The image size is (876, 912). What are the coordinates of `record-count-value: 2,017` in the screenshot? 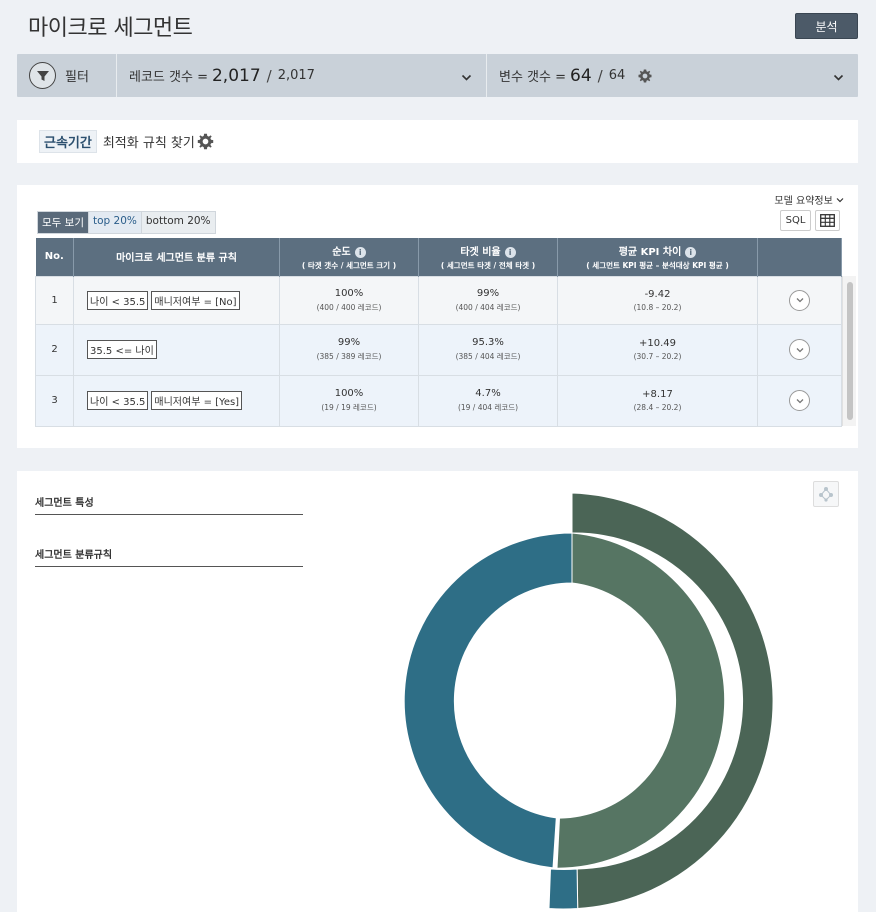 It's located at (236, 75).